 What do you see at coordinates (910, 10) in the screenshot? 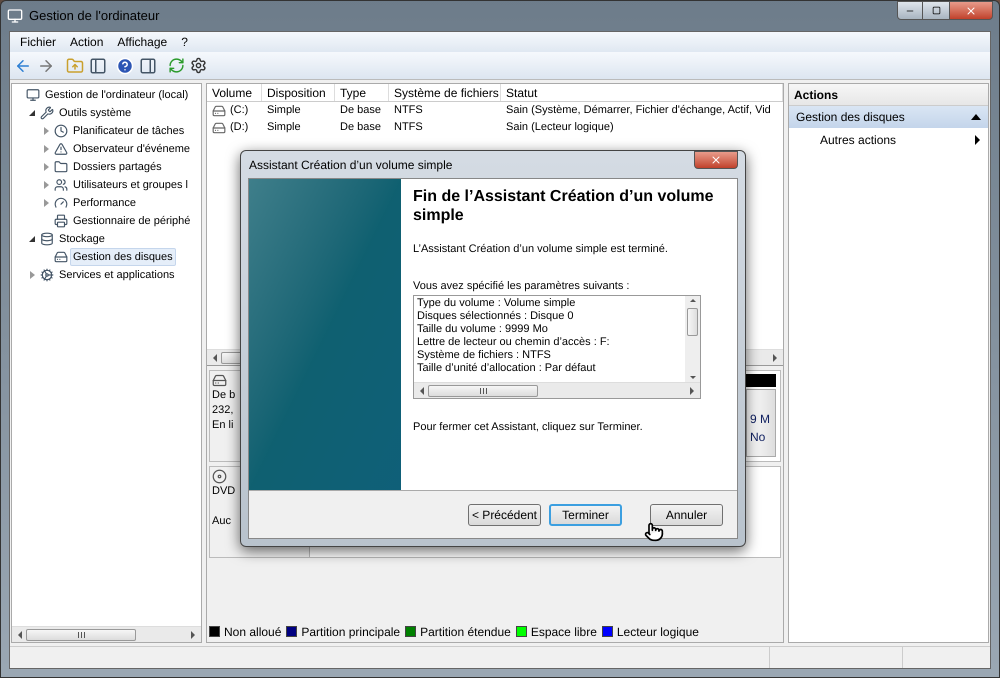
I see `minimize-button` at bounding box center [910, 10].